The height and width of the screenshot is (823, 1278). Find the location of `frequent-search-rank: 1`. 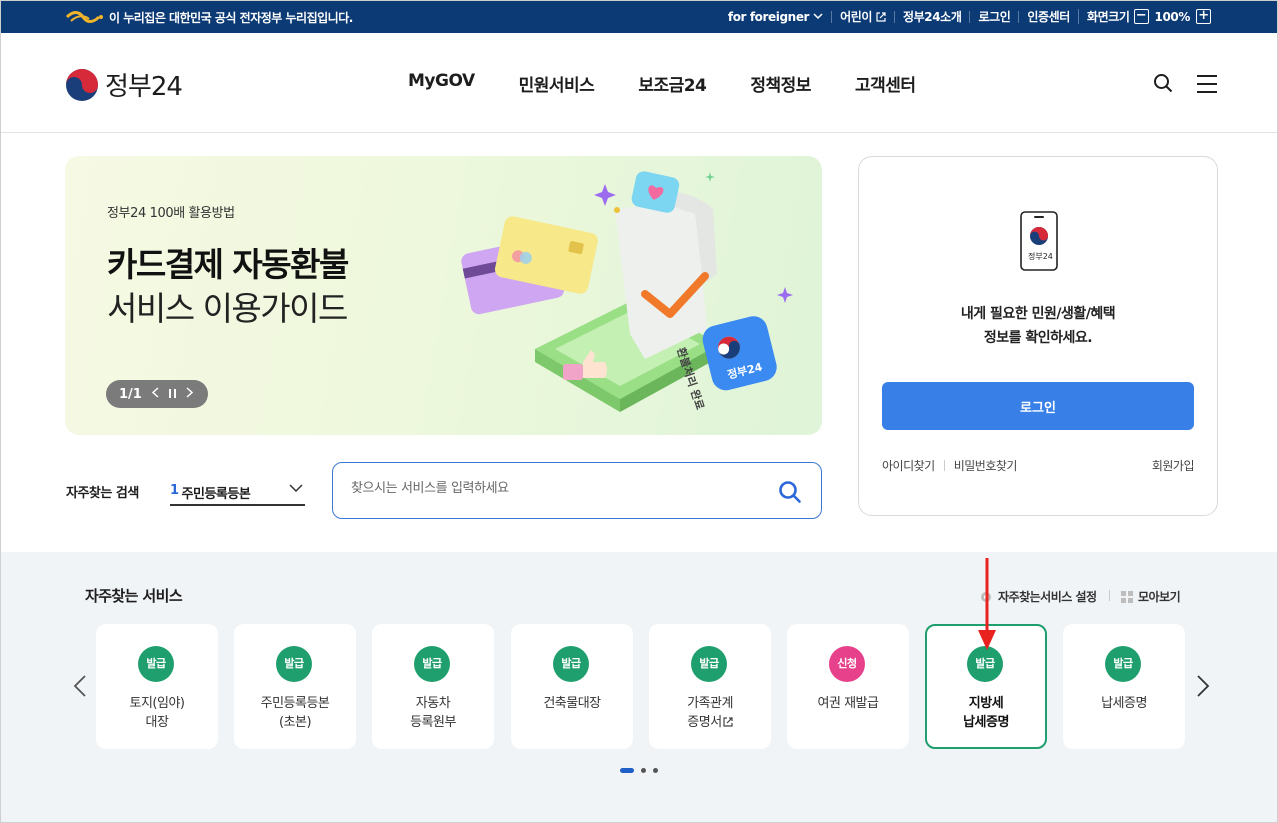

frequent-search-rank: 1 is located at coordinates (174, 490).